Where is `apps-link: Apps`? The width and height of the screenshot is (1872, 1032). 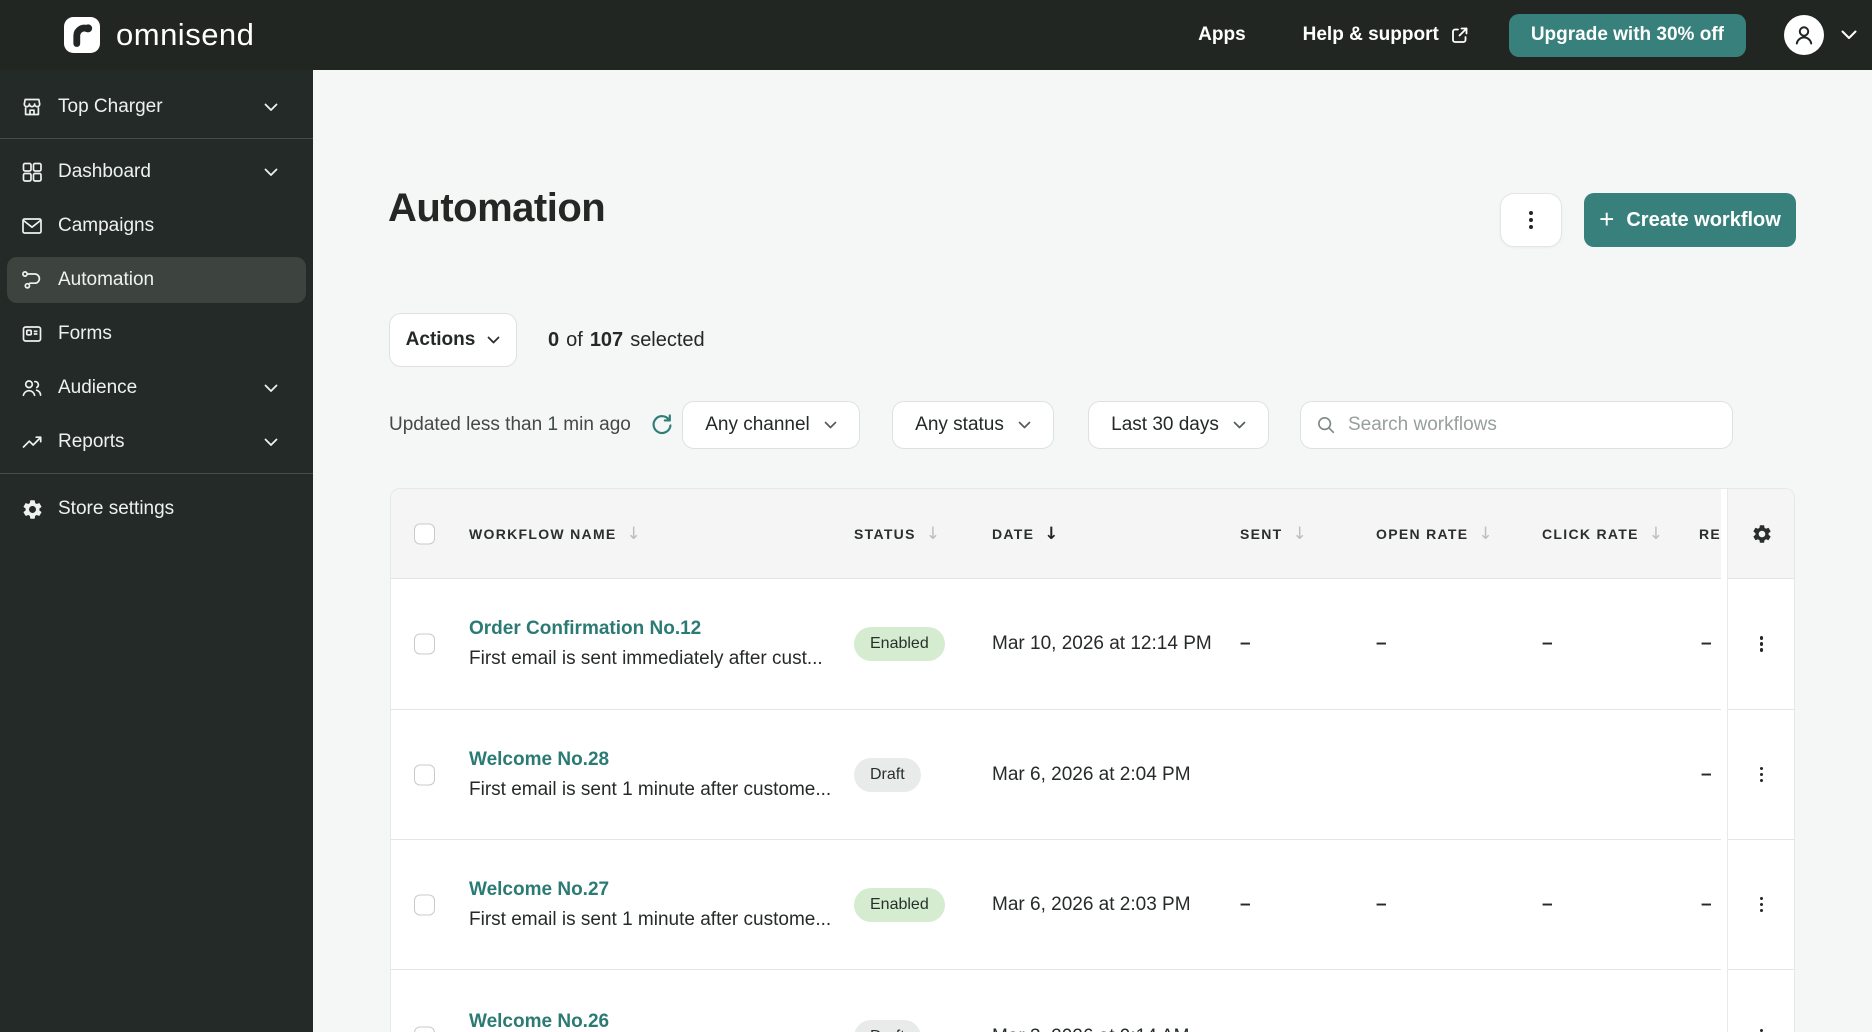 apps-link: Apps is located at coordinates (1222, 35).